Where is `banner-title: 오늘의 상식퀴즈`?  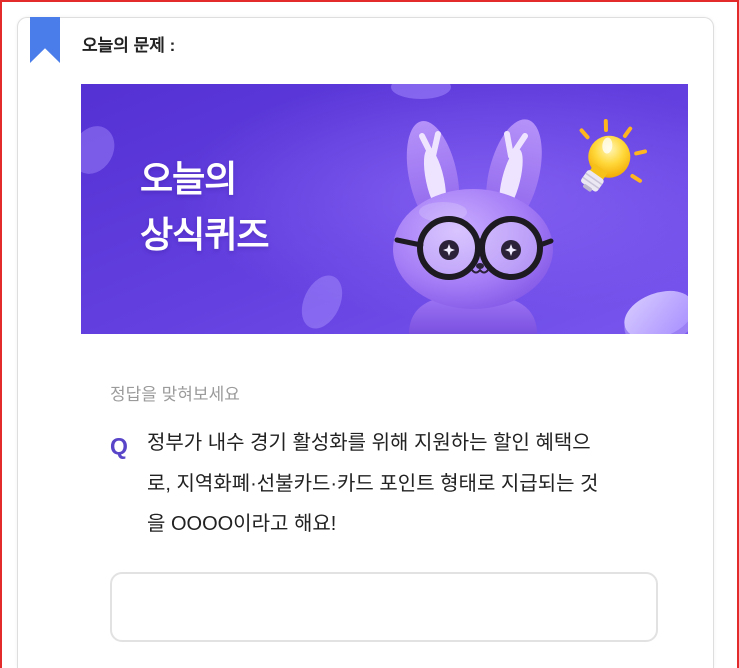
banner-title: 오늘의 상식퀴즈 is located at coordinates (204, 207).